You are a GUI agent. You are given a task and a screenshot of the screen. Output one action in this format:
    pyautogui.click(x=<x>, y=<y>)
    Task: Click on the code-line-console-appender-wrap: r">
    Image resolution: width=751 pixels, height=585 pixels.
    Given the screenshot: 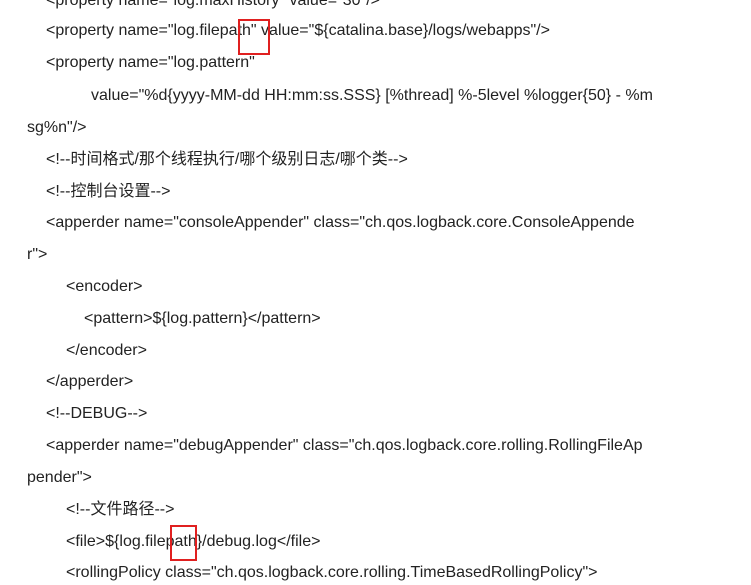 What is the action you would take?
    pyautogui.click(x=37, y=254)
    